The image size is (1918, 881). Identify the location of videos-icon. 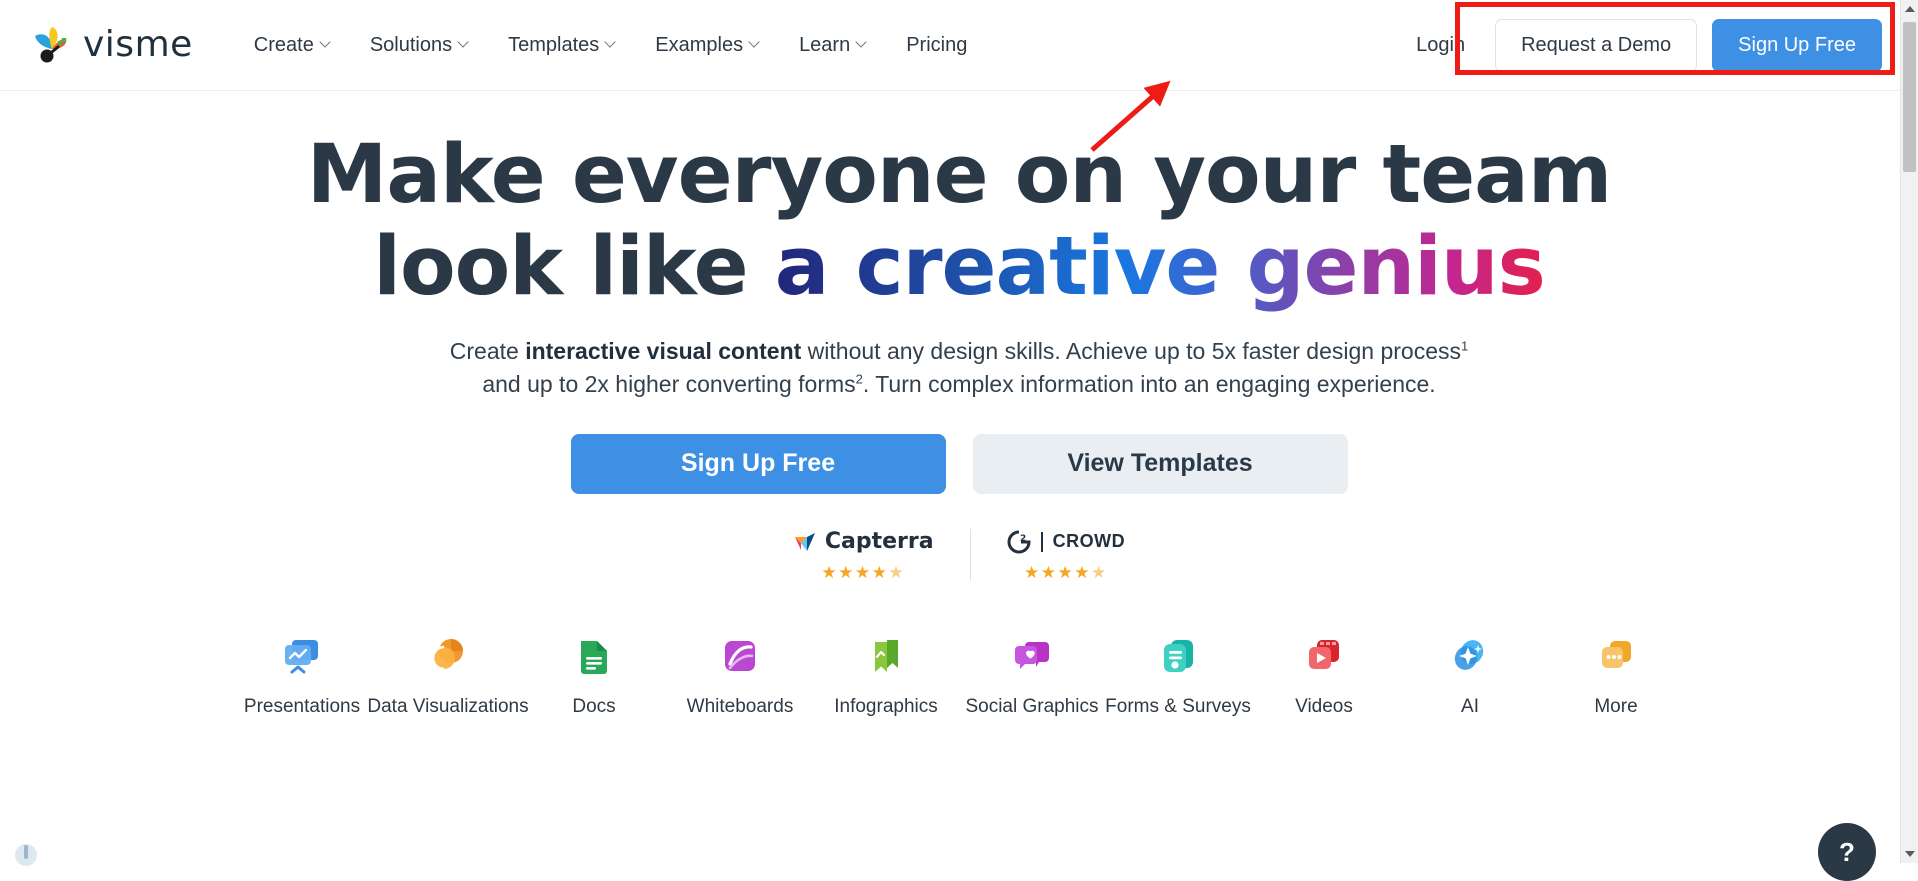
(1324, 654).